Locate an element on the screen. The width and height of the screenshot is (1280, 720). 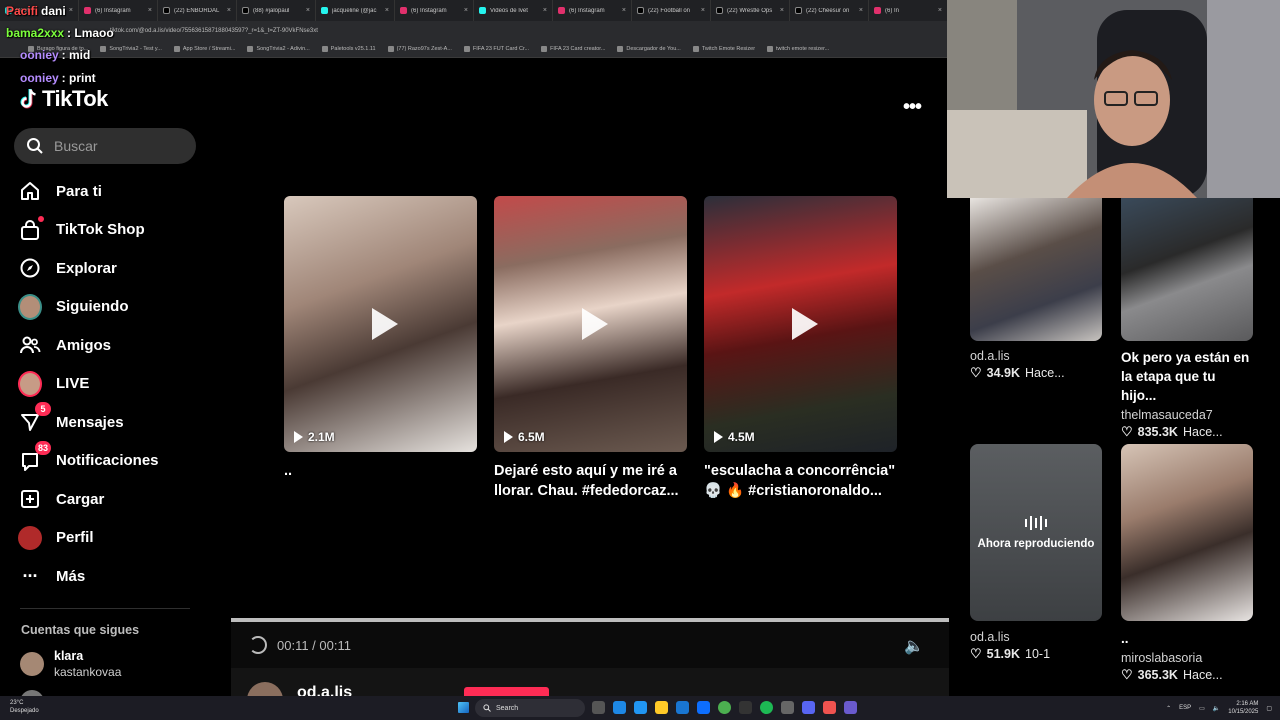
notification-icon: ▢ is located at coordinates (1269, 708).